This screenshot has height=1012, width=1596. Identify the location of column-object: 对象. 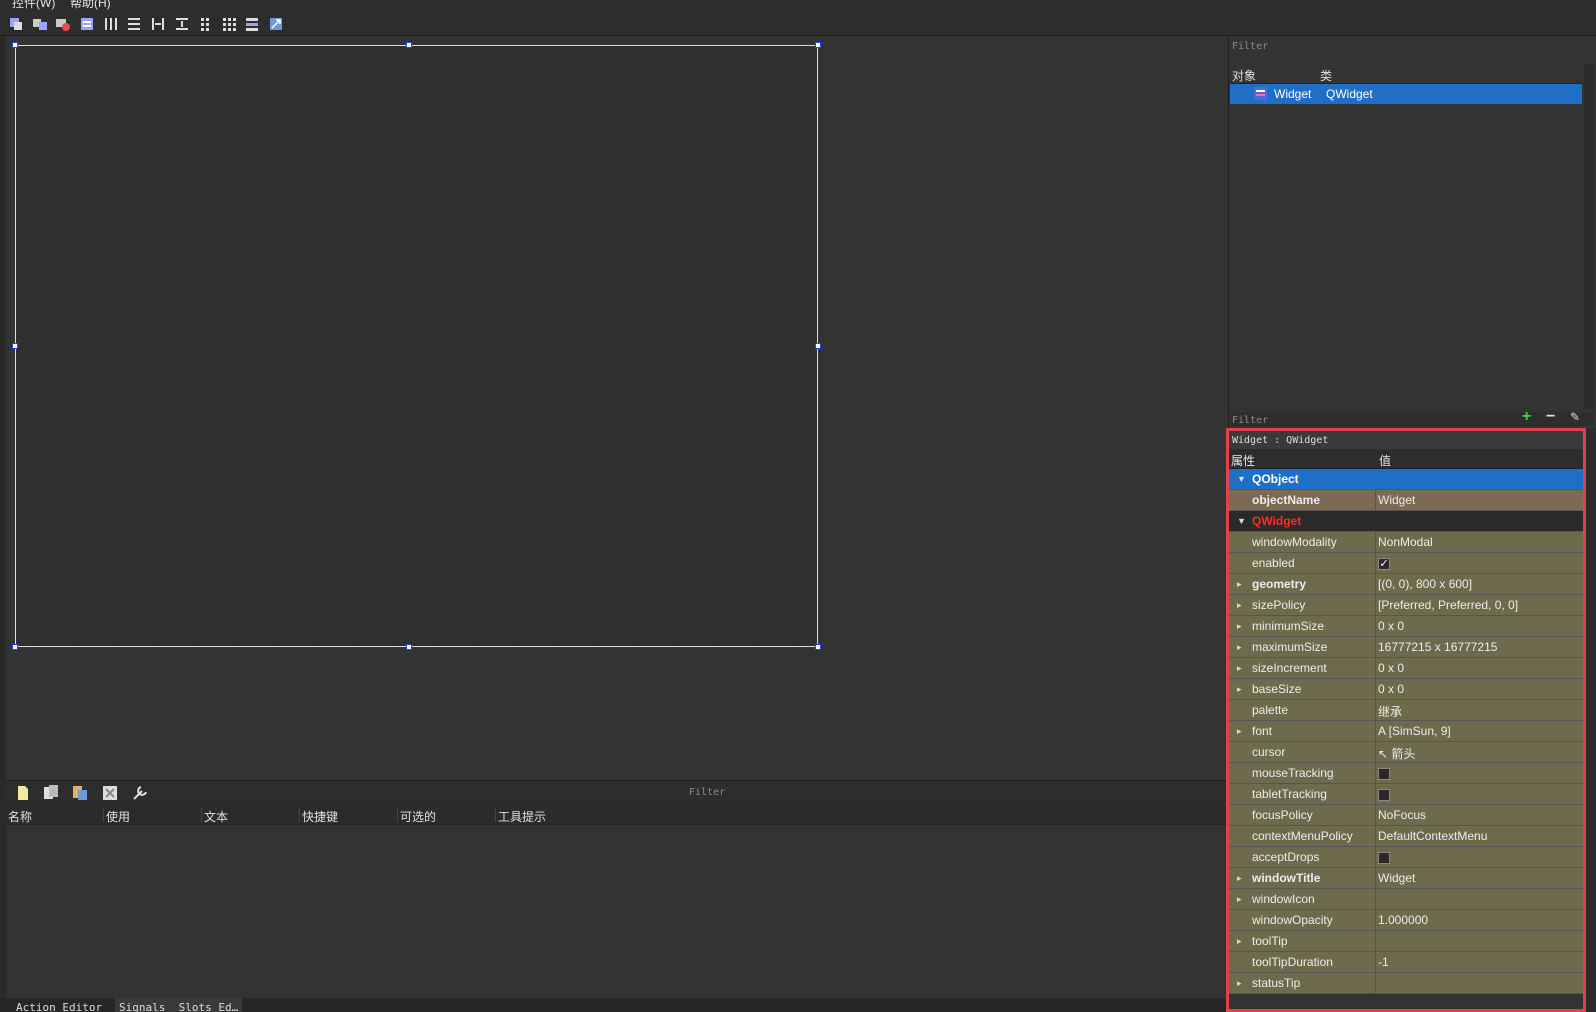
(1244, 75).